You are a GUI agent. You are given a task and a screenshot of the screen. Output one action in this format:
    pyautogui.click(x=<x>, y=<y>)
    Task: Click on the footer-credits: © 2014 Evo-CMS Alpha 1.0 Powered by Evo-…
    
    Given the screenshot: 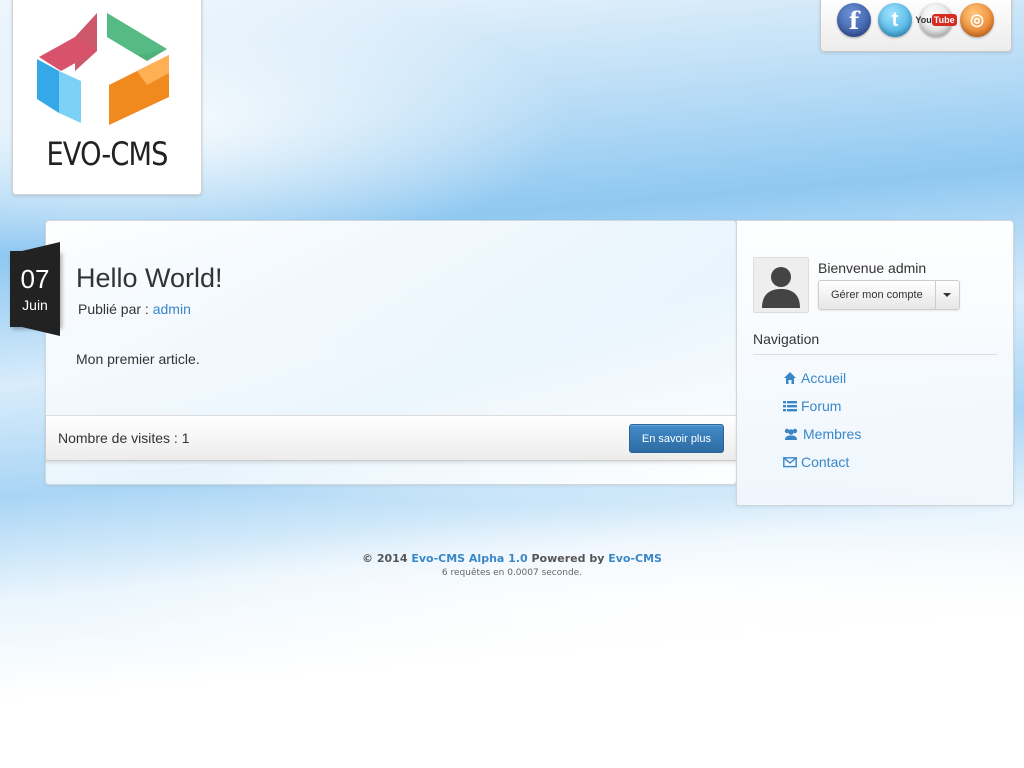 What is the action you would take?
    pyautogui.click(x=512, y=558)
    